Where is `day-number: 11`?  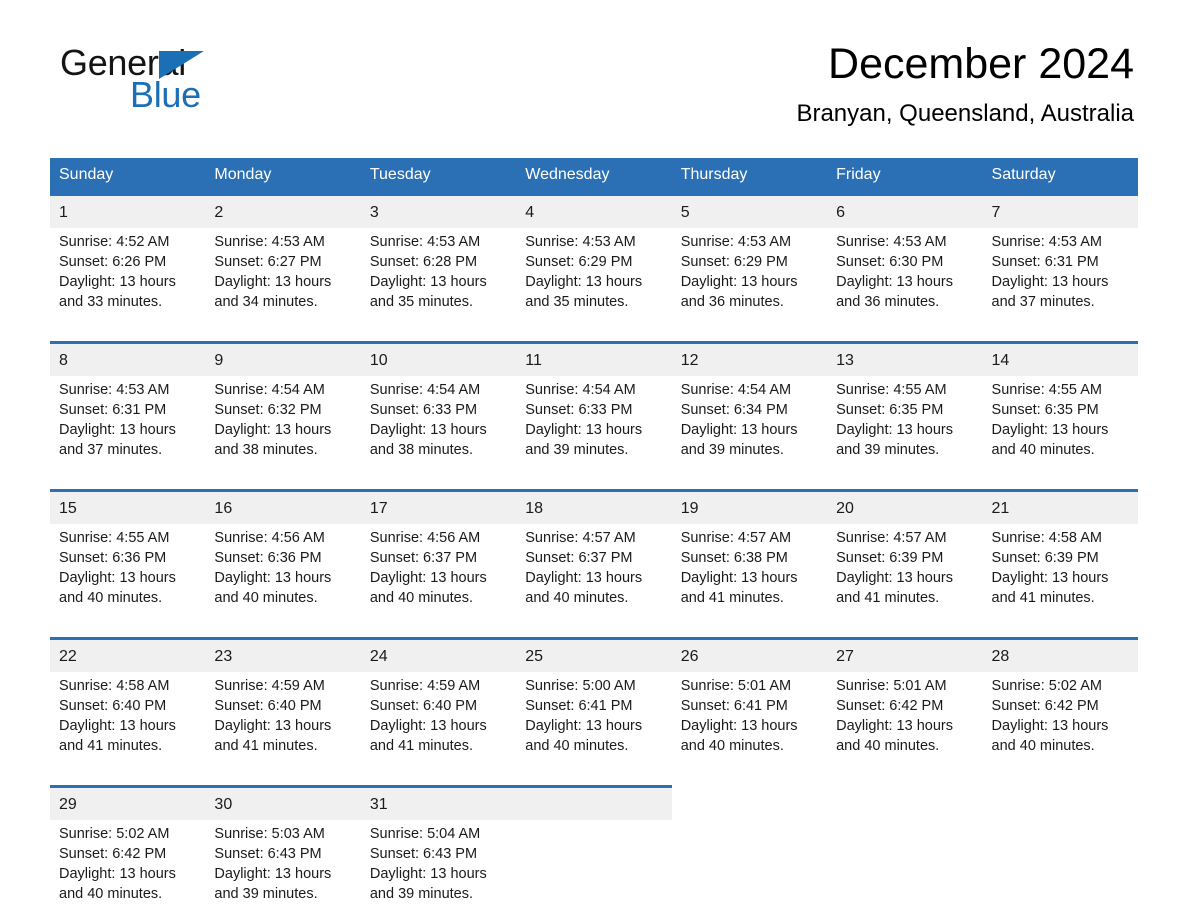
day-number: 11 is located at coordinates (594, 358).